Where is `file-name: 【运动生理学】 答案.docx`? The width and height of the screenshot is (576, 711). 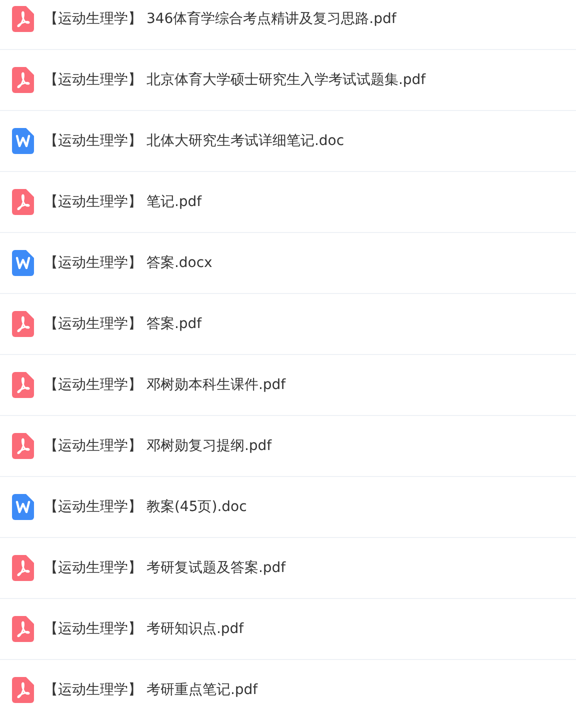
file-name: 【运动生理学】 答案.docx is located at coordinates (128, 263).